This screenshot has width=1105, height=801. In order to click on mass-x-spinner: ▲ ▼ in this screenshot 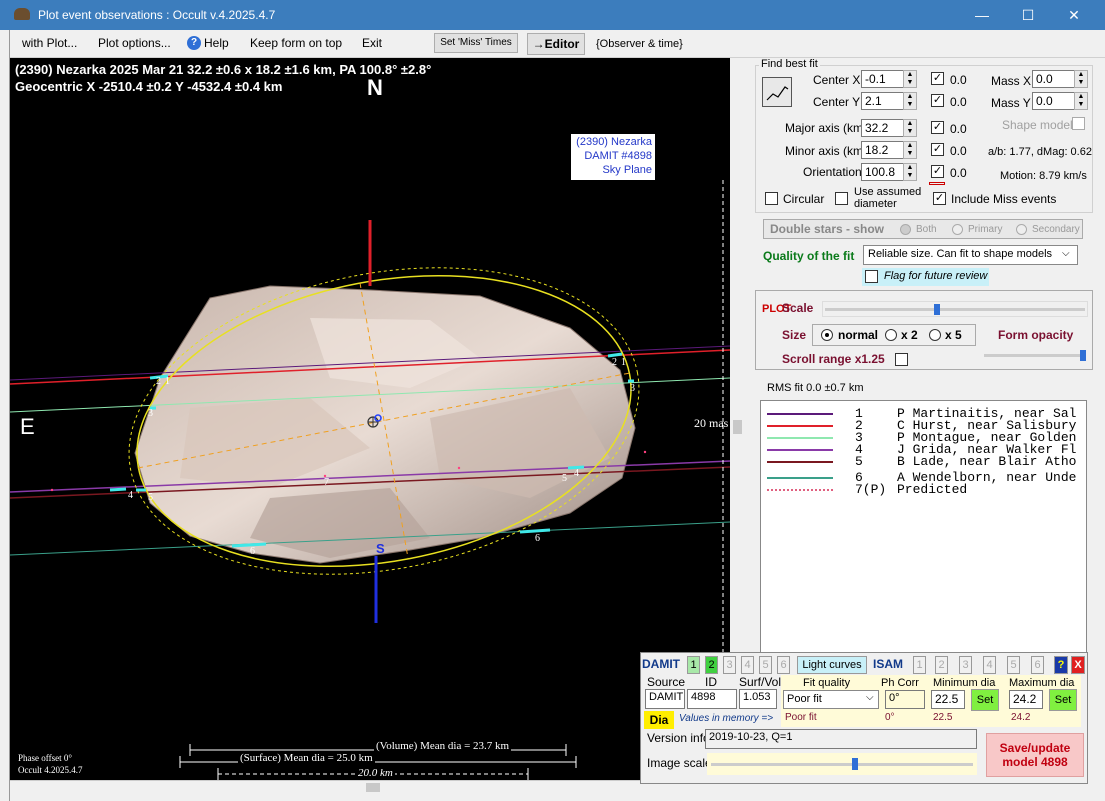, I will do `click(1081, 79)`.